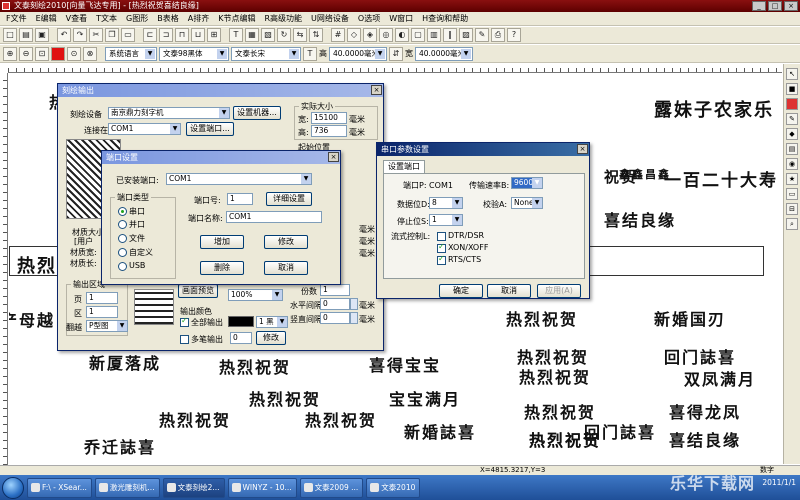  I want to click on multi-output-checkbox: 多笔输出, so click(201, 339).